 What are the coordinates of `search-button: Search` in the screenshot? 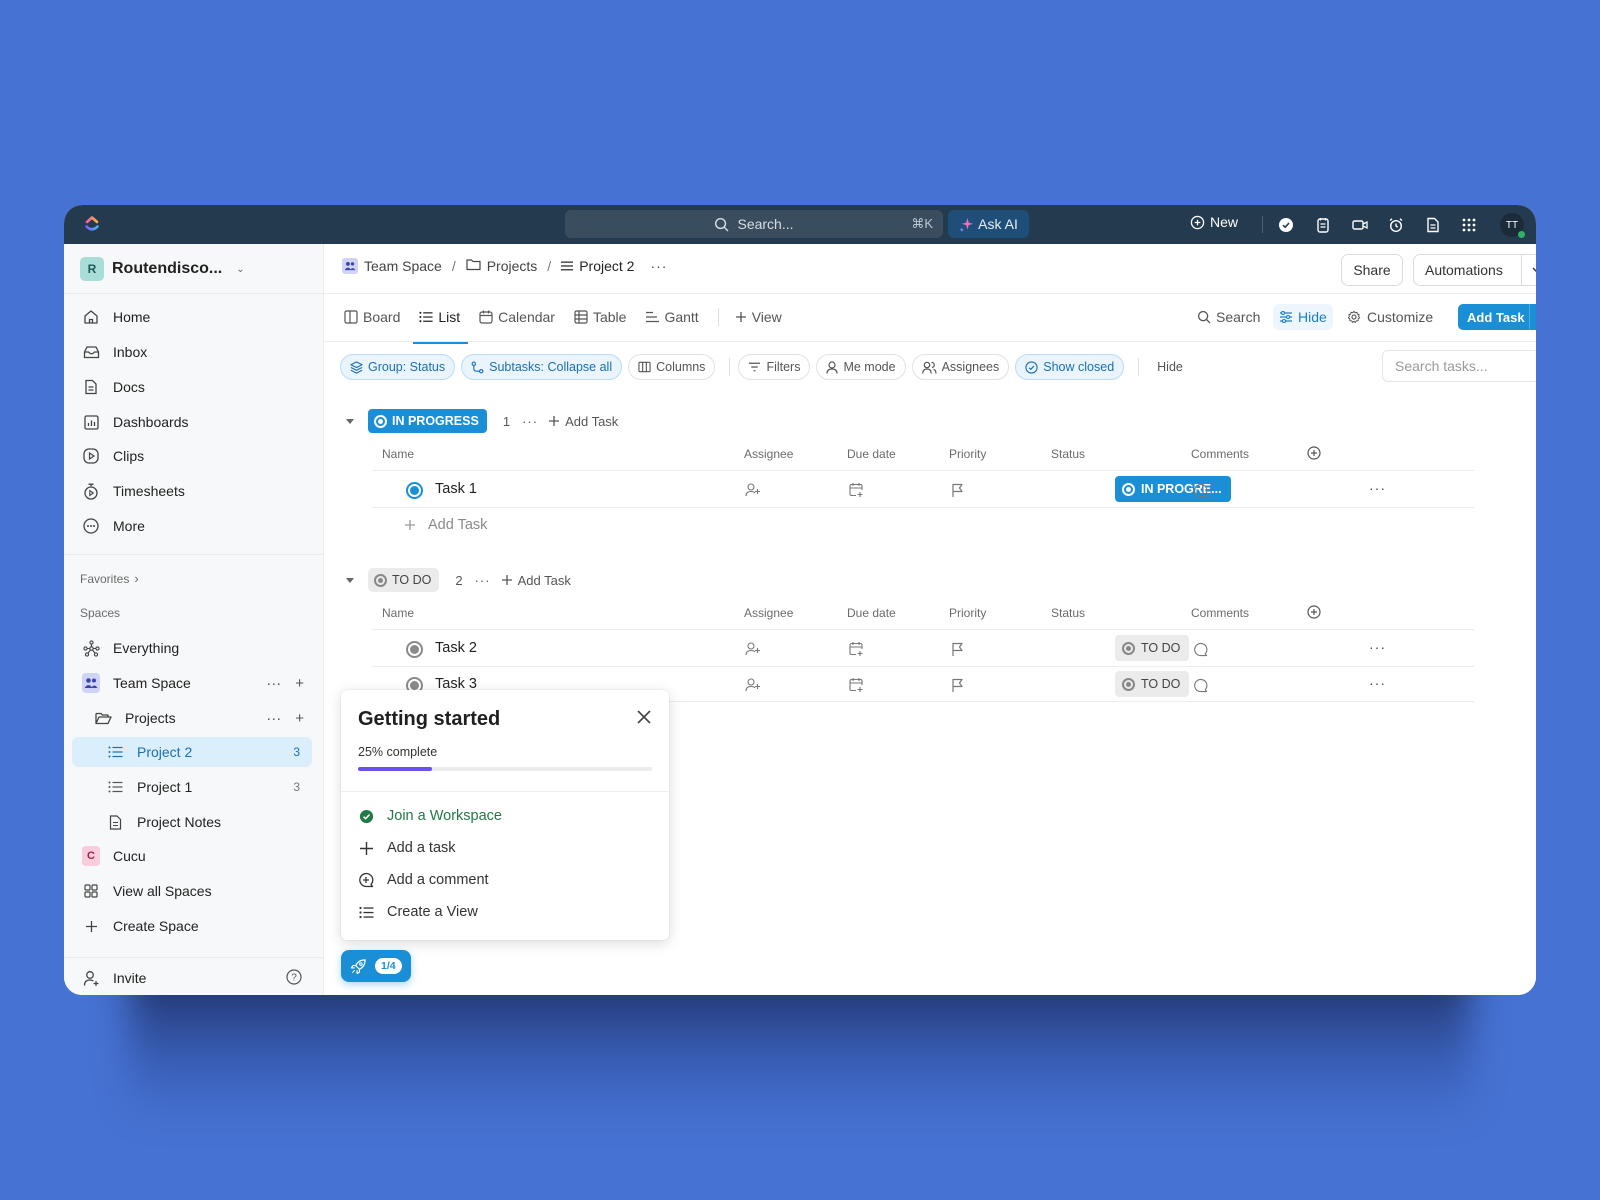 It's located at (1228, 317).